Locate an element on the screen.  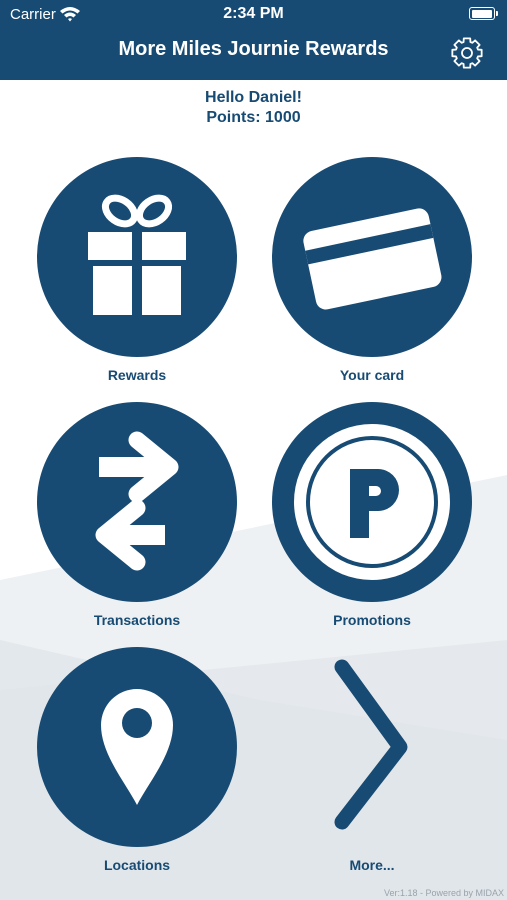
battery-icon is located at coordinates (482, 13).